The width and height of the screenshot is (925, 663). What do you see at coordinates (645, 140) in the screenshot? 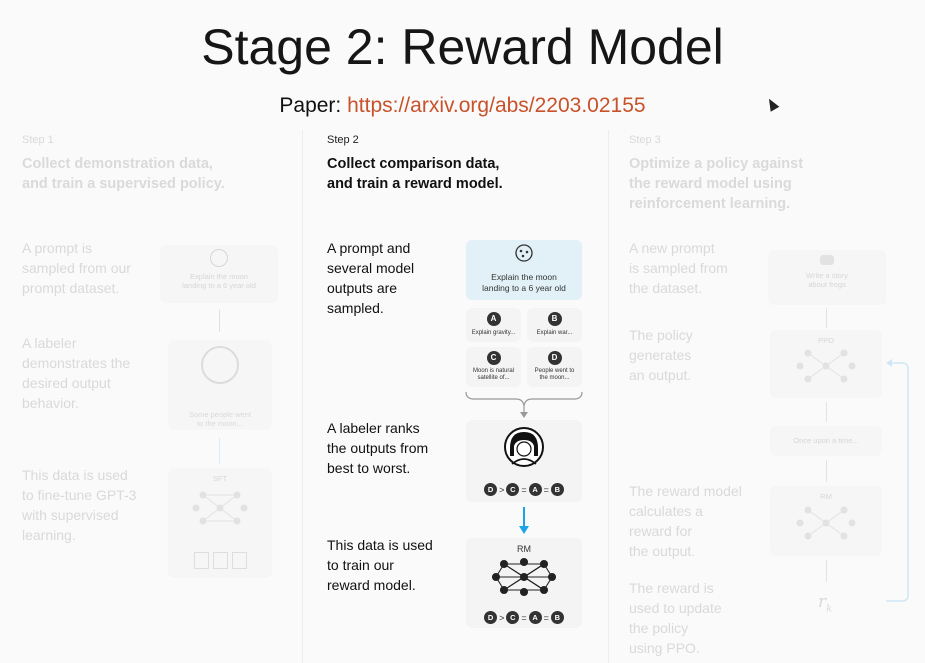
I see `step3-label: Step 3` at bounding box center [645, 140].